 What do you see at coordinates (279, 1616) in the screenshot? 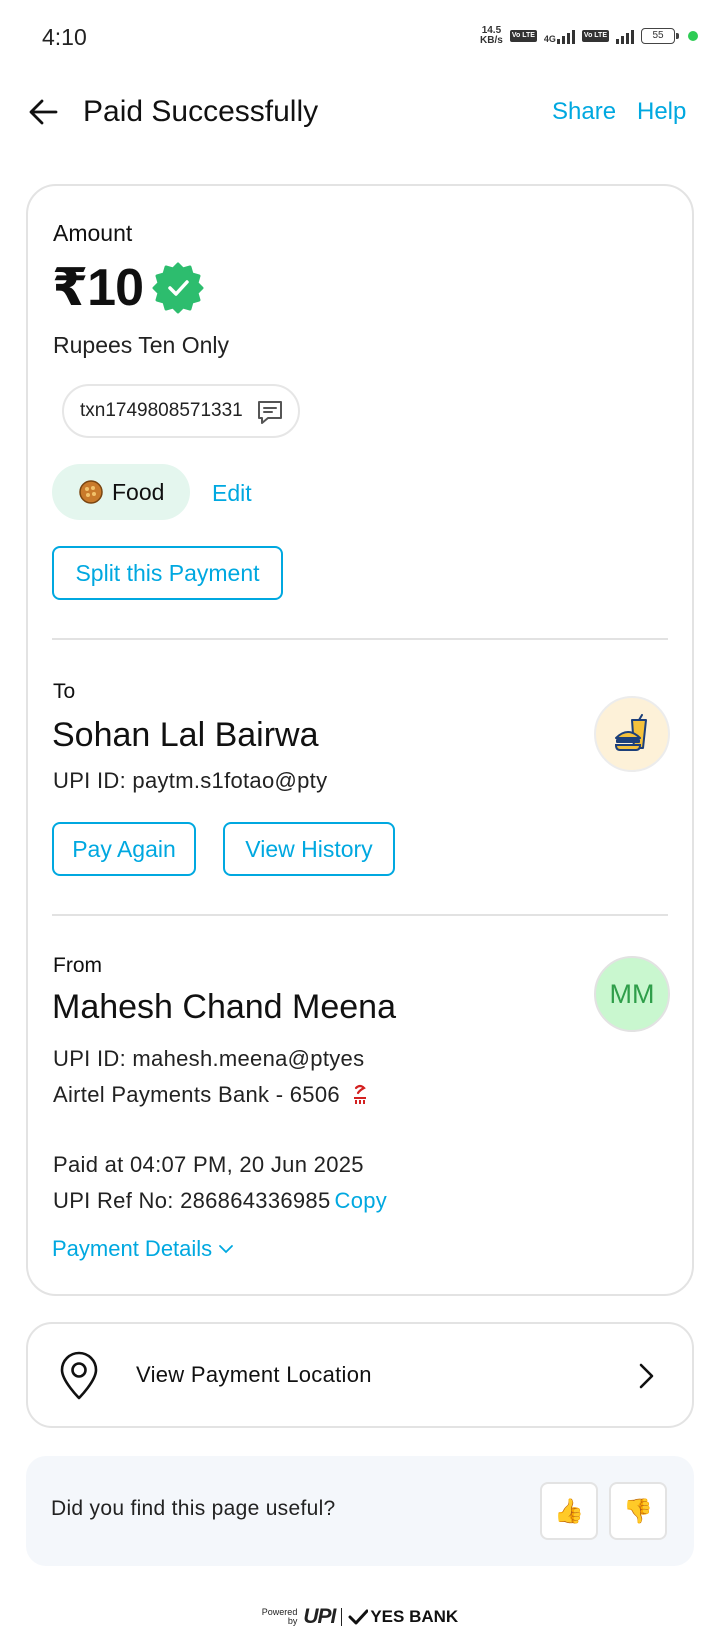
I see `powered-by-text: Powered by` at bounding box center [279, 1616].